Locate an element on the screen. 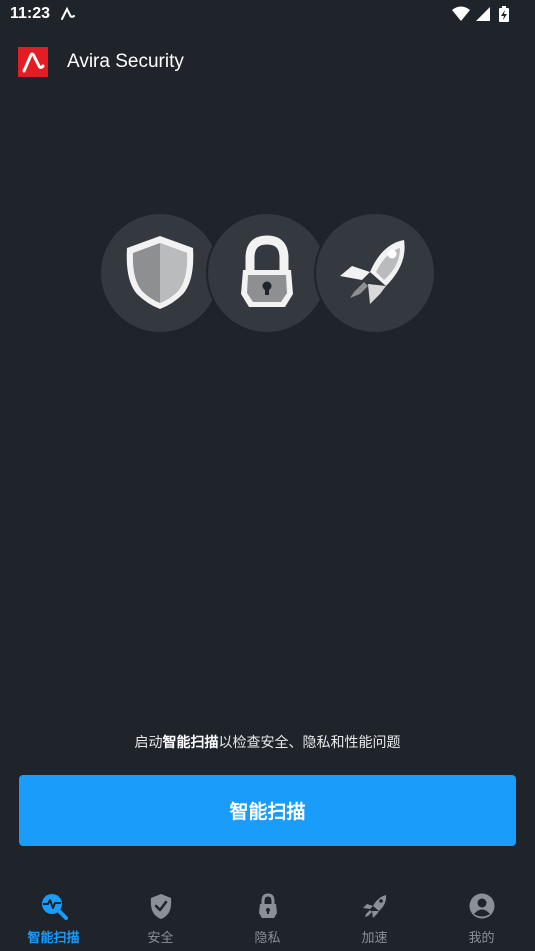 The image size is (535, 951). avira-logo-icon is located at coordinates (33, 62).